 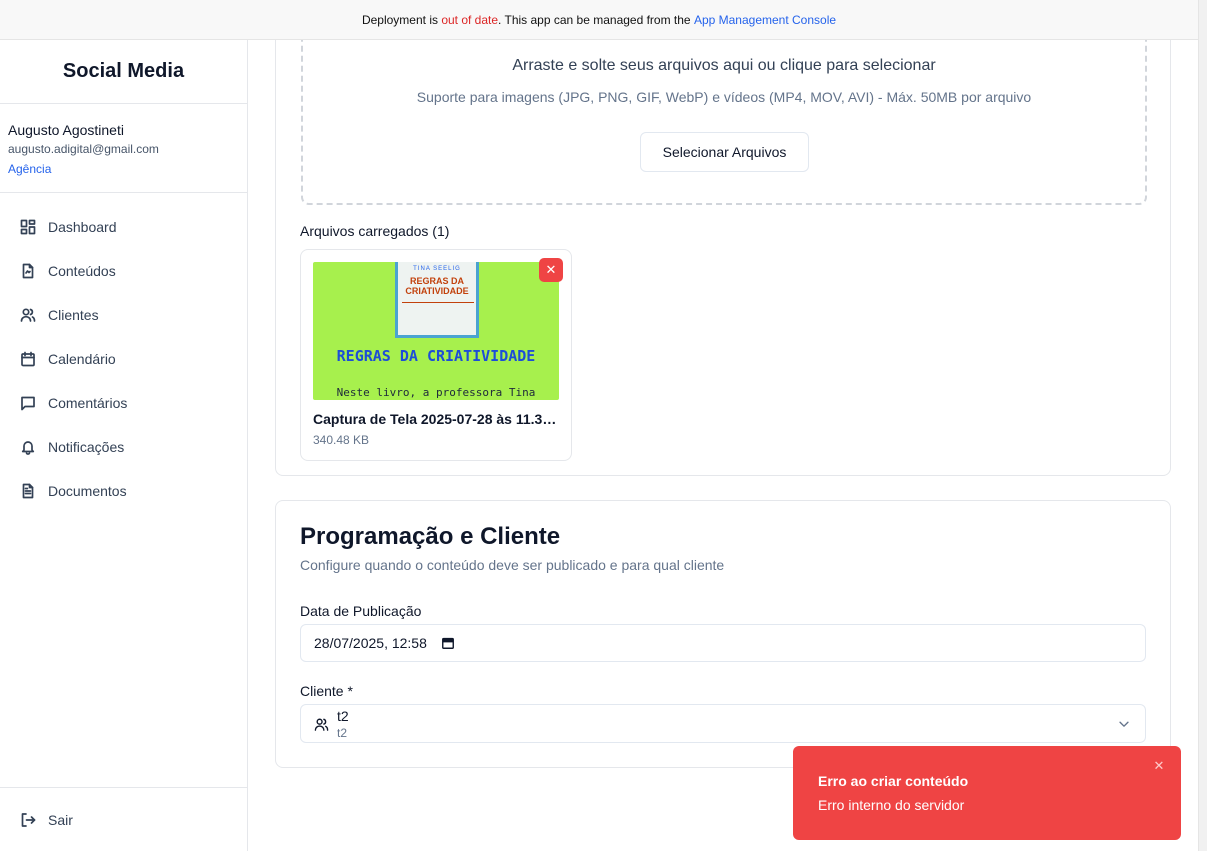 I want to click on sidebar-item-calendario: Calendário, so click(x=123, y=359).